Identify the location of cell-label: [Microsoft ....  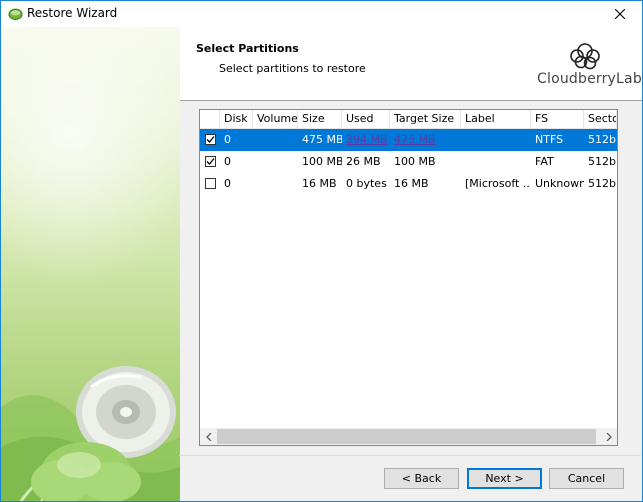
(498, 183).